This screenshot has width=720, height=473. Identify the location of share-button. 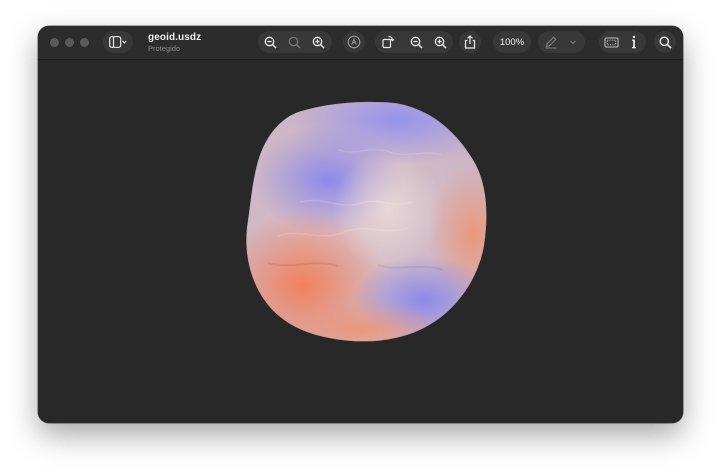
(470, 42).